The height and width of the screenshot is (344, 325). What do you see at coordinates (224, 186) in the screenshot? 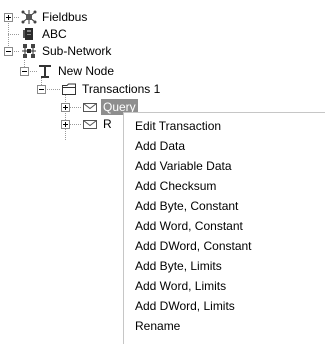
I see `menu-item-add-checksum: Add Checksum` at bounding box center [224, 186].